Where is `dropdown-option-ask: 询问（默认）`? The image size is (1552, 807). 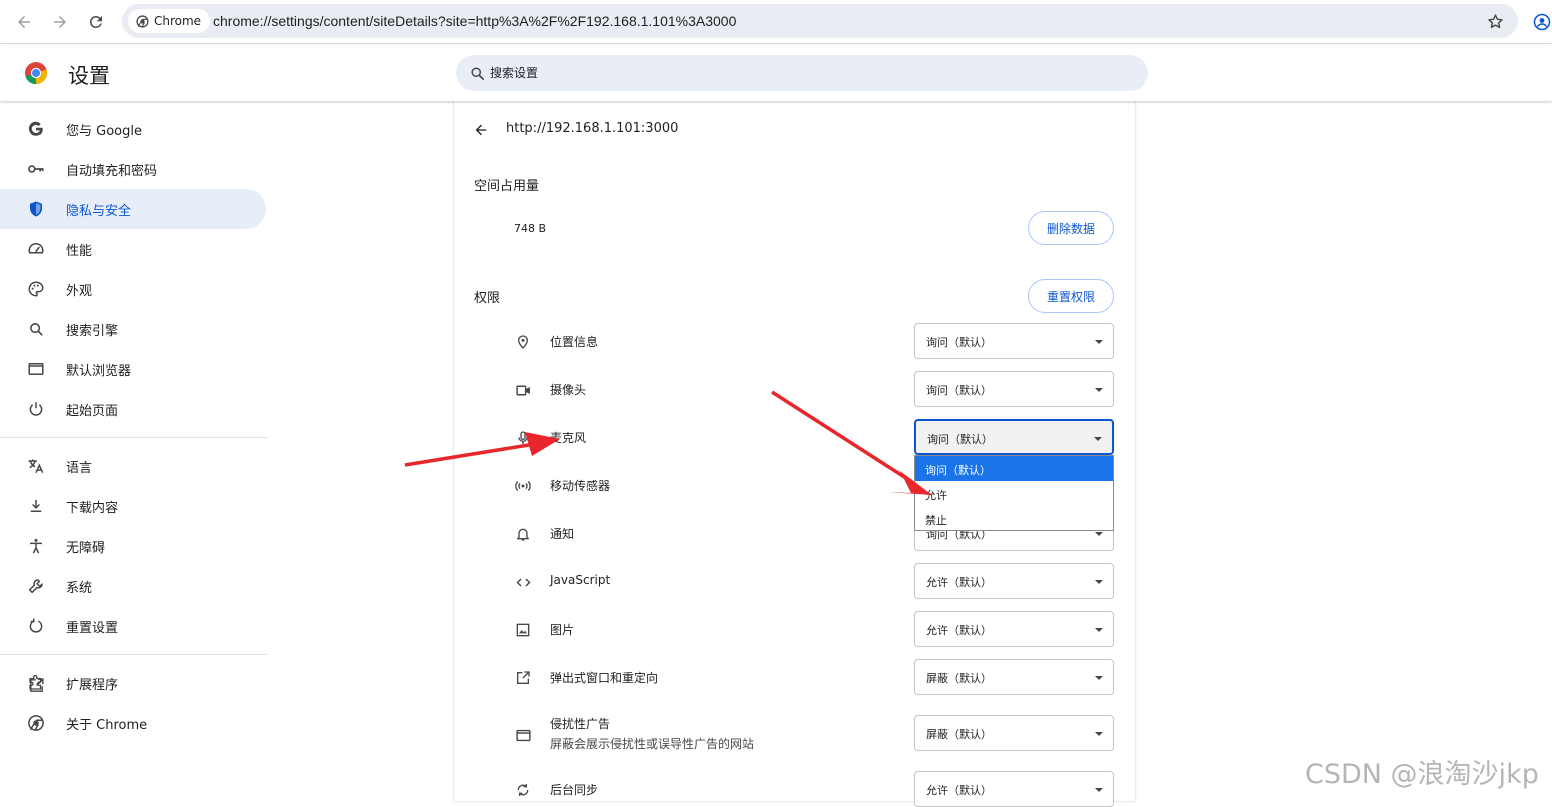 dropdown-option-ask: 询问（默认） is located at coordinates (1014, 468).